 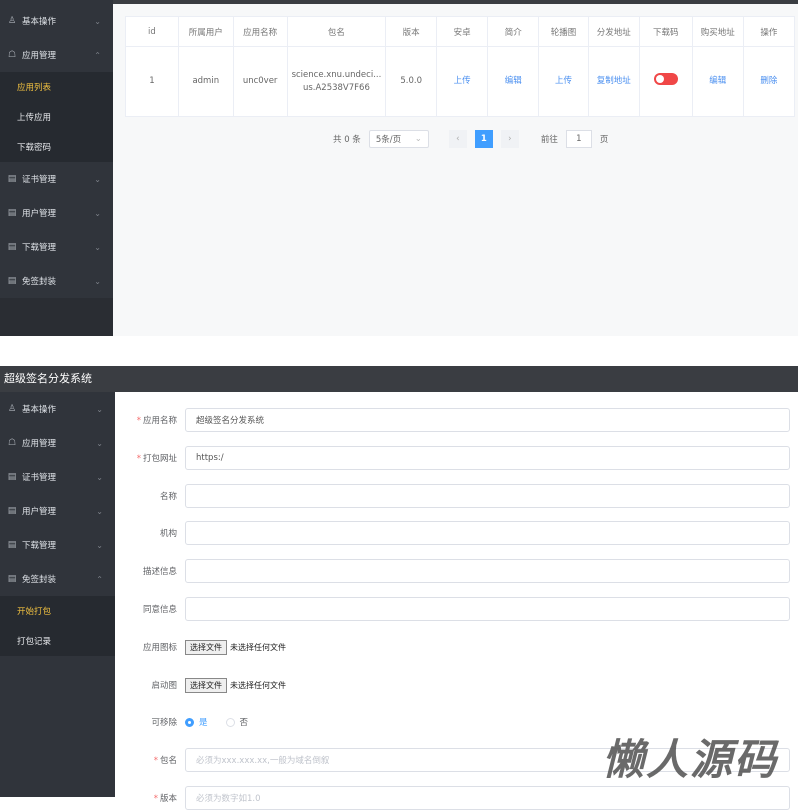 What do you see at coordinates (230, 722) in the screenshot?
I see `radio-unchecked-icon` at bounding box center [230, 722].